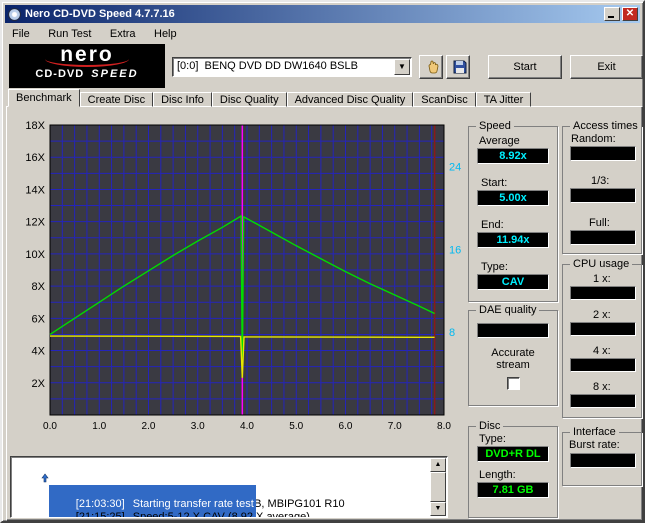 The width and height of the screenshot is (645, 523). Describe the element at coordinates (39, 319) in the screenshot. I see `svg-text: 6X` at that location.